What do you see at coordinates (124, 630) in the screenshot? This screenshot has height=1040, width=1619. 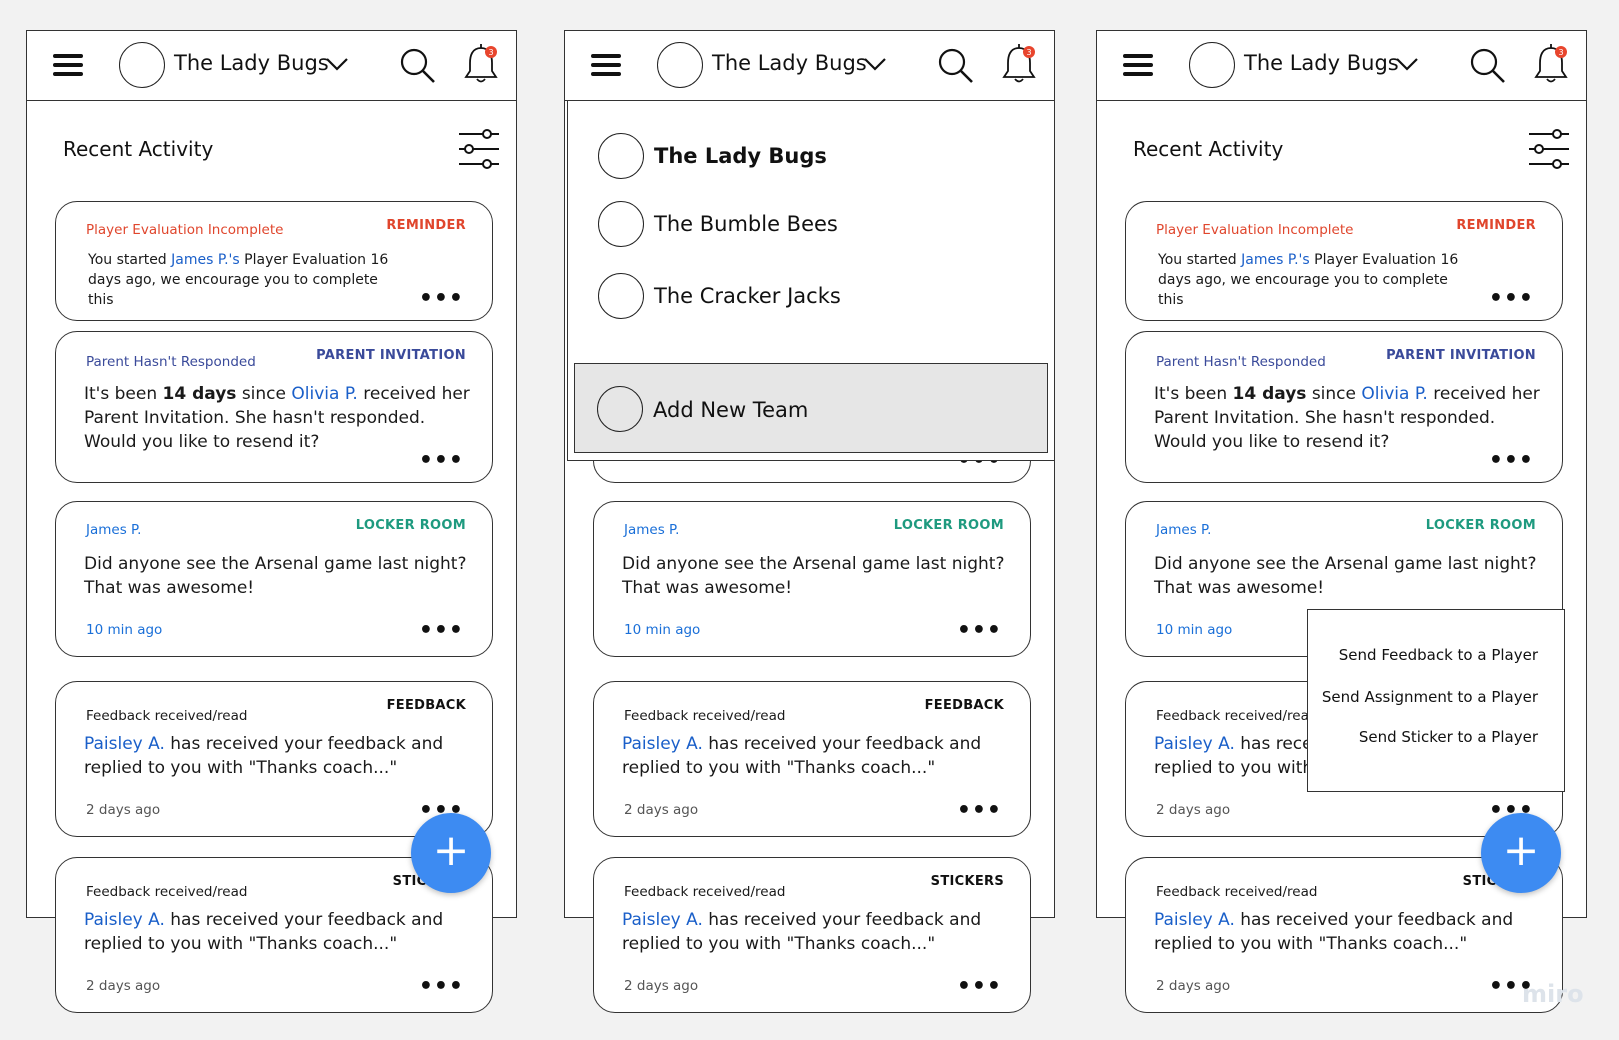 I see `card-time: 10 min ago` at bounding box center [124, 630].